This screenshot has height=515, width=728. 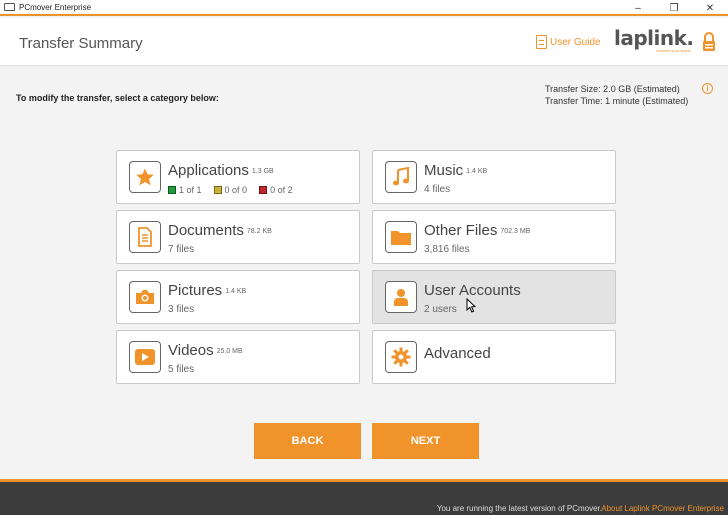 What do you see at coordinates (710, 8) in the screenshot?
I see `close-button: ✕` at bounding box center [710, 8].